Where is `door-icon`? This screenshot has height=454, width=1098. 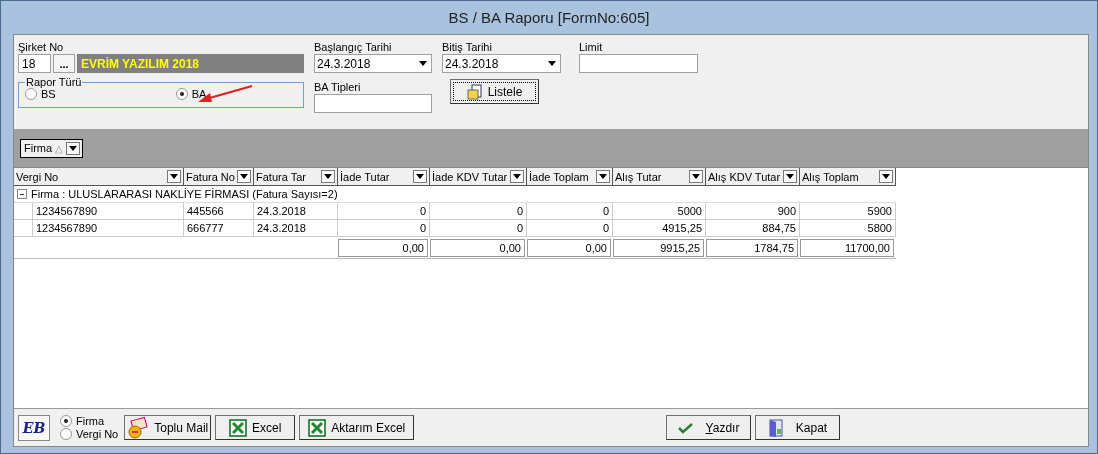 door-icon is located at coordinates (775, 427).